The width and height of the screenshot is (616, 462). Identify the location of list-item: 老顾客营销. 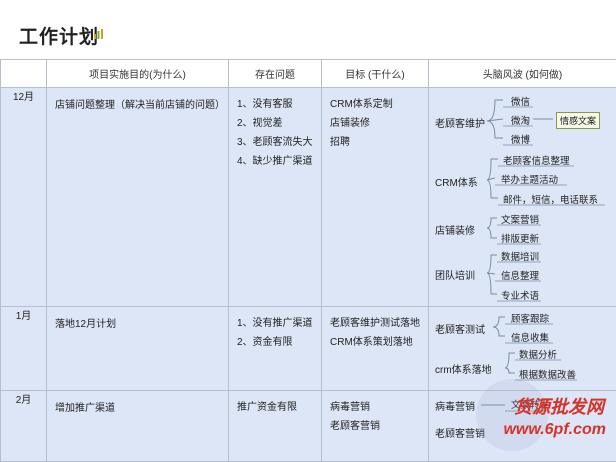
(355, 426).